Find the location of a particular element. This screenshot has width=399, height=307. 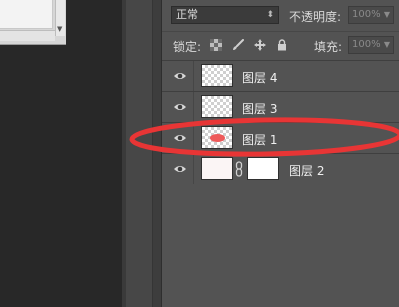

opacity-value: 100% is located at coordinates (366, 14).